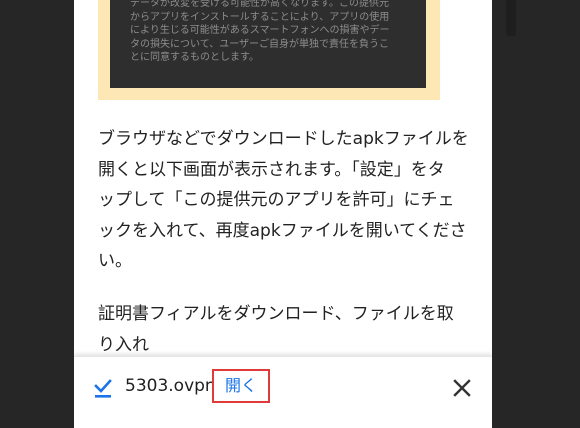  Describe the element at coordinates (103, 388) in the screenshot. I see `download-check-icon` at that location.